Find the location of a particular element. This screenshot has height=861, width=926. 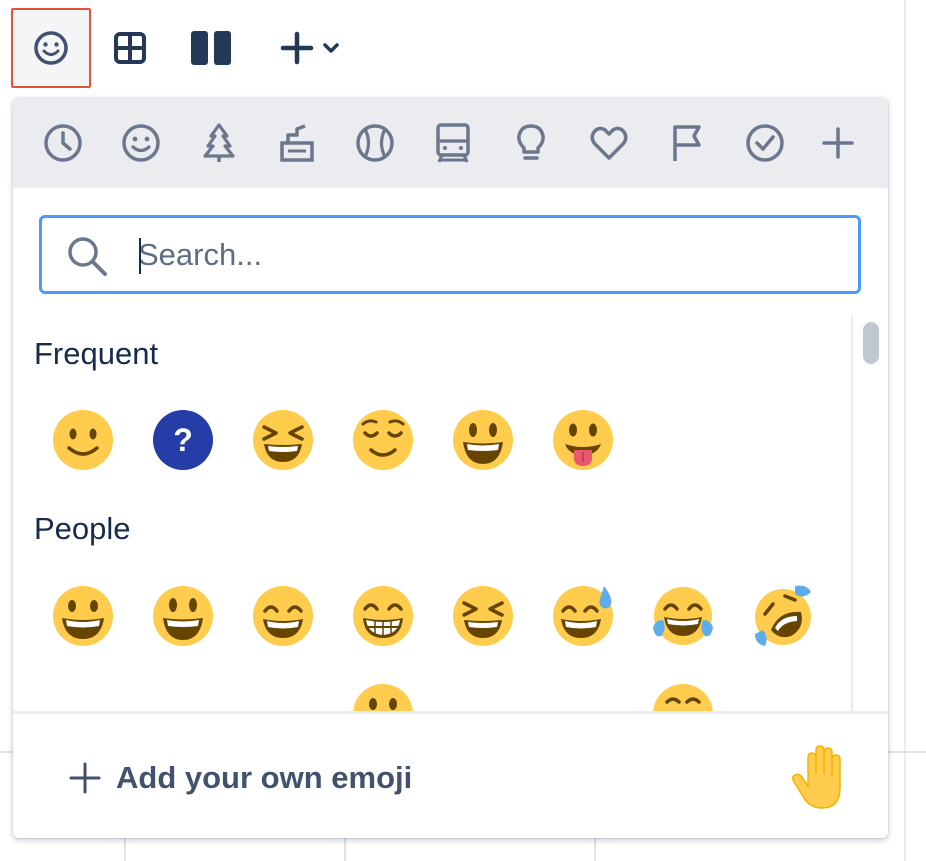

heart-icon is located at coordinates (609, 143).